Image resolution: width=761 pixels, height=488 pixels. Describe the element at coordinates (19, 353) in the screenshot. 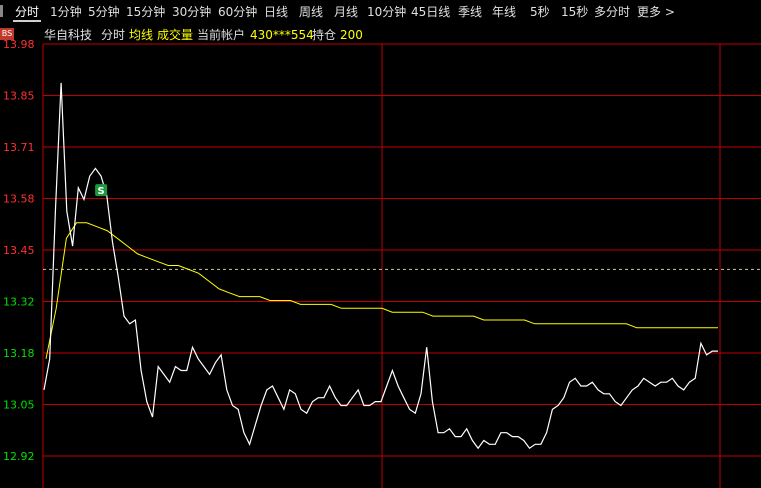

I see `y-axis-label: 13.18` at that location.